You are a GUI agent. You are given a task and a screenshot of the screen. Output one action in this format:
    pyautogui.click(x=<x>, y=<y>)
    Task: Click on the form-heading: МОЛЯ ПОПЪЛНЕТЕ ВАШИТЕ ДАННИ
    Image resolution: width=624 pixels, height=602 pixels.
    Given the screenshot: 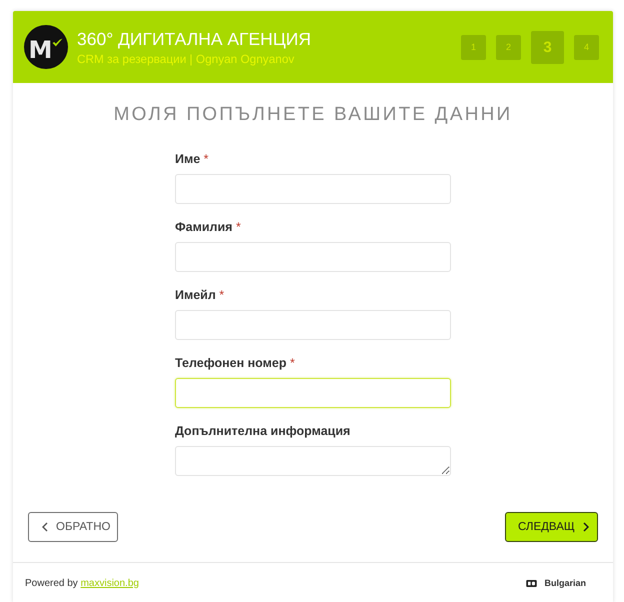 What is the action you would take?
    pyautogui.click(x=313, y=115)
    